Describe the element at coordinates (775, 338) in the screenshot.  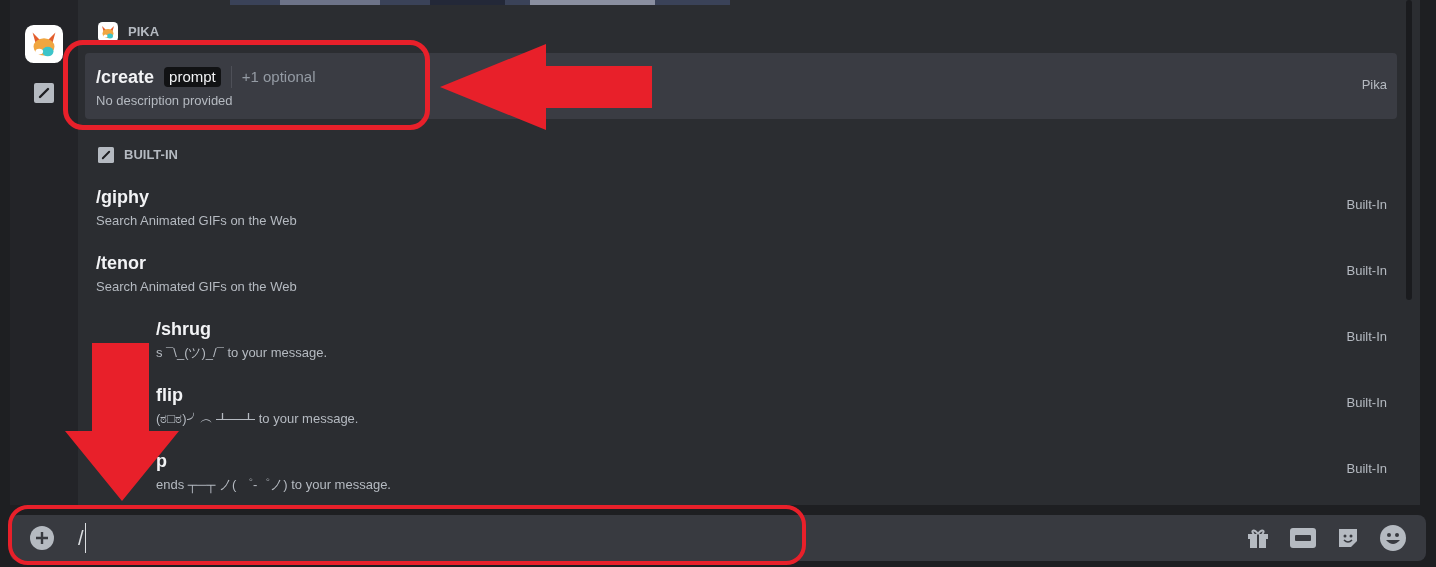
I see `command-item: /shrug s ¯\_(ツ)_/¯ to your message. Built-In` at that location.